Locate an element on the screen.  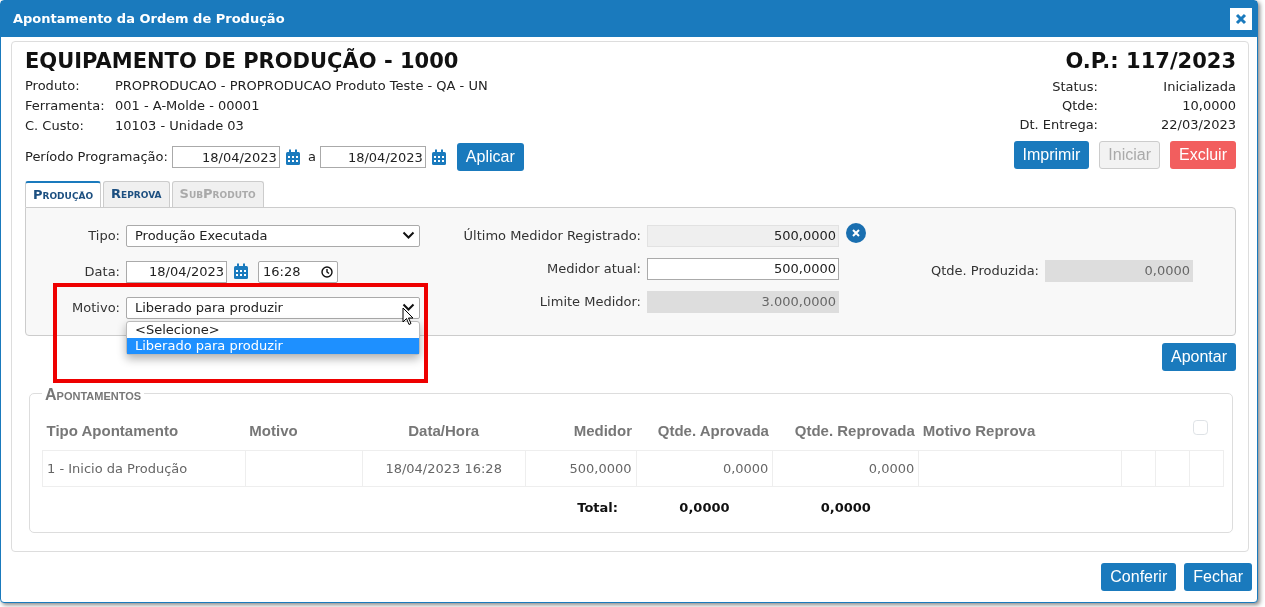
status-label: Qtde: is located at coordinates (1079, 105).